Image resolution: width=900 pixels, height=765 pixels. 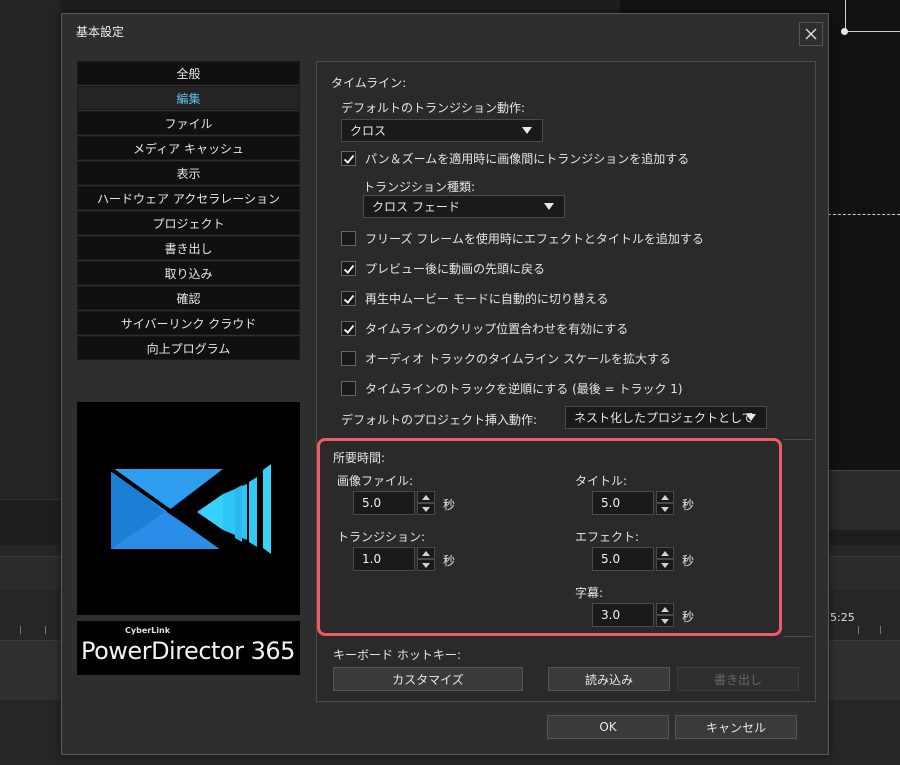 What do you see at coordinates (428, 679) in the screenshot?
I see `customize-button: カスタマイズ` at bounding box center [428, 679].